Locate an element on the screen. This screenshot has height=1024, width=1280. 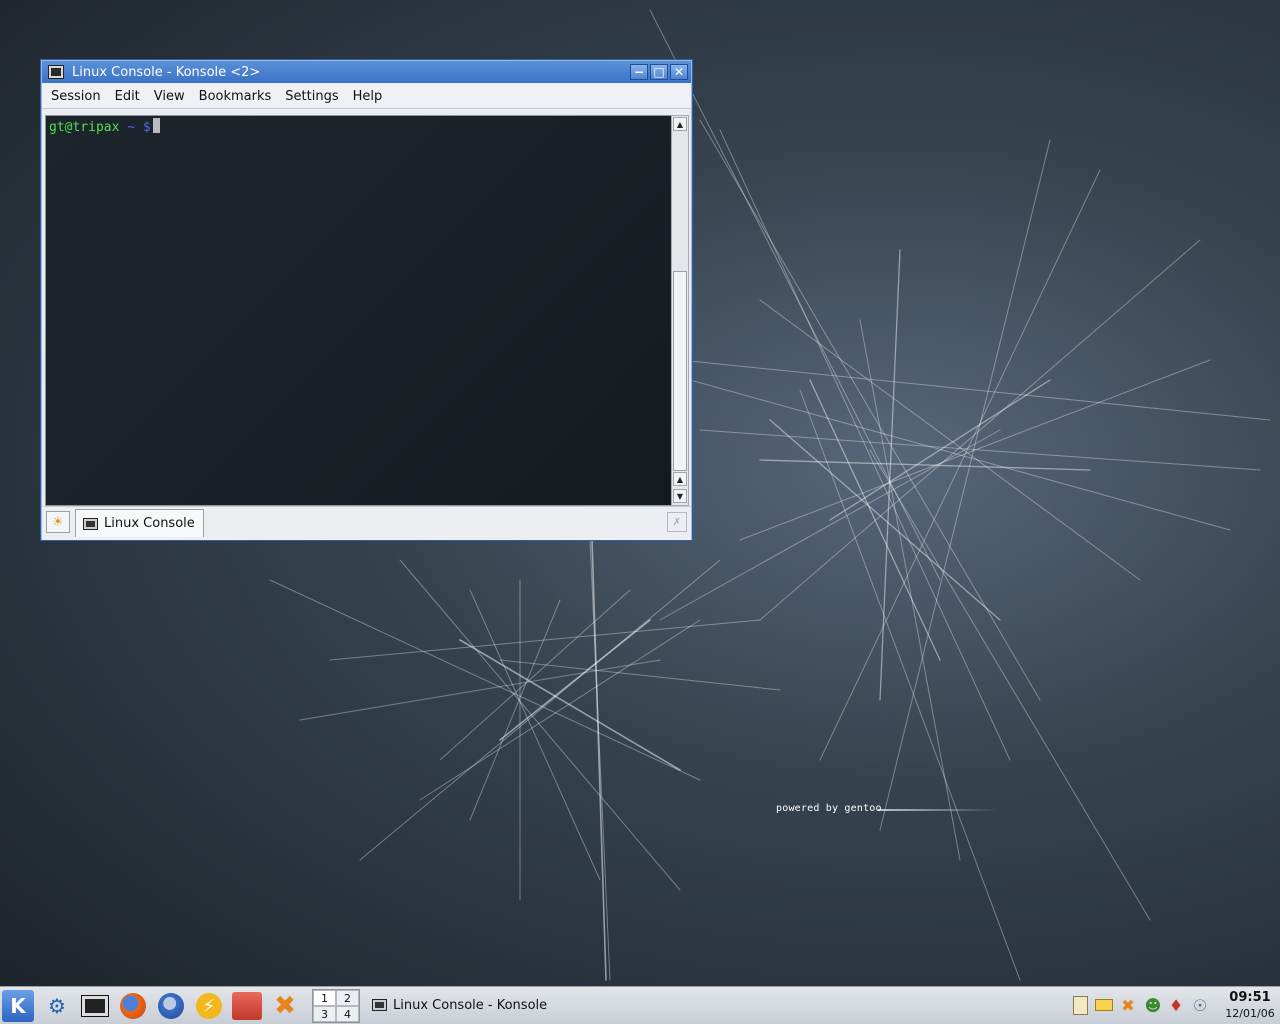
minimize-button: − is located at coordinates (639, 72).